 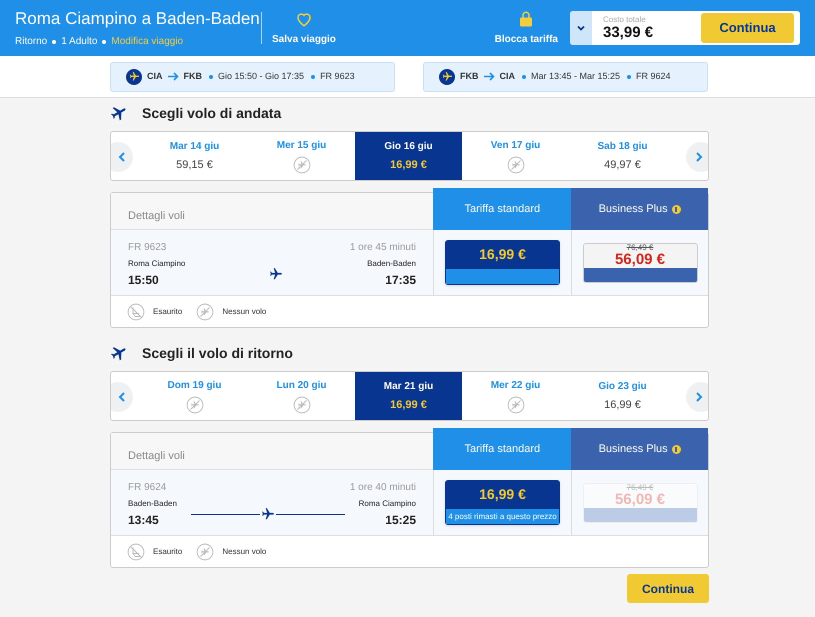 I want to click on arrival-airport: Baden-Baden, so click(x=391, y=264).